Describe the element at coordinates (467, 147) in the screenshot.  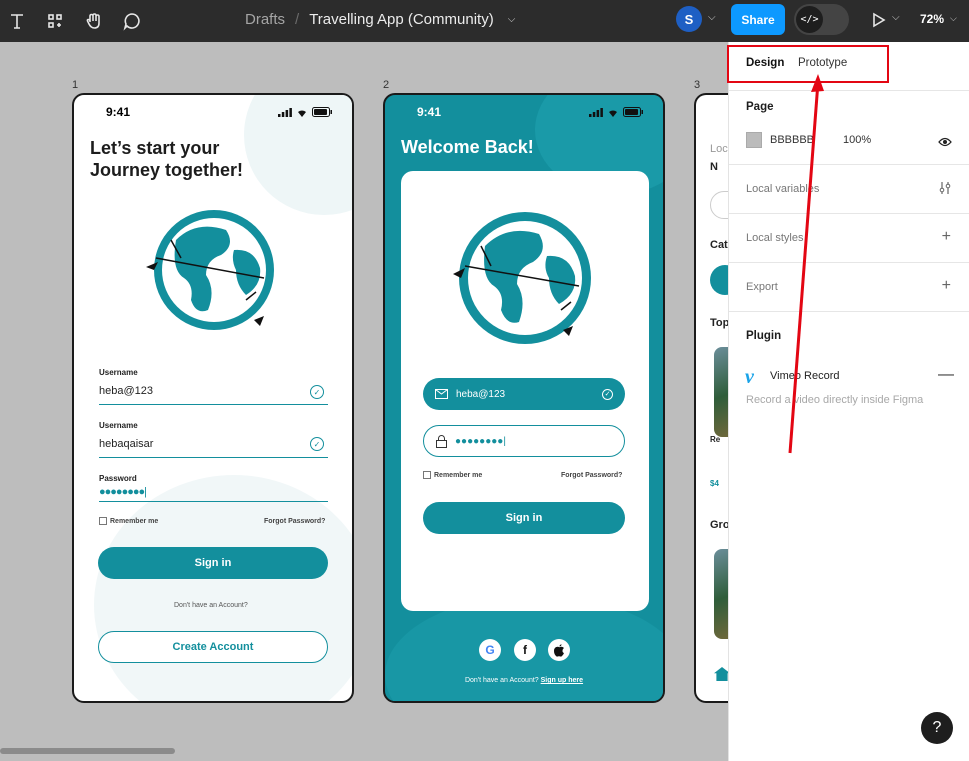
I see `page-title: Welcome Back!` at that location.